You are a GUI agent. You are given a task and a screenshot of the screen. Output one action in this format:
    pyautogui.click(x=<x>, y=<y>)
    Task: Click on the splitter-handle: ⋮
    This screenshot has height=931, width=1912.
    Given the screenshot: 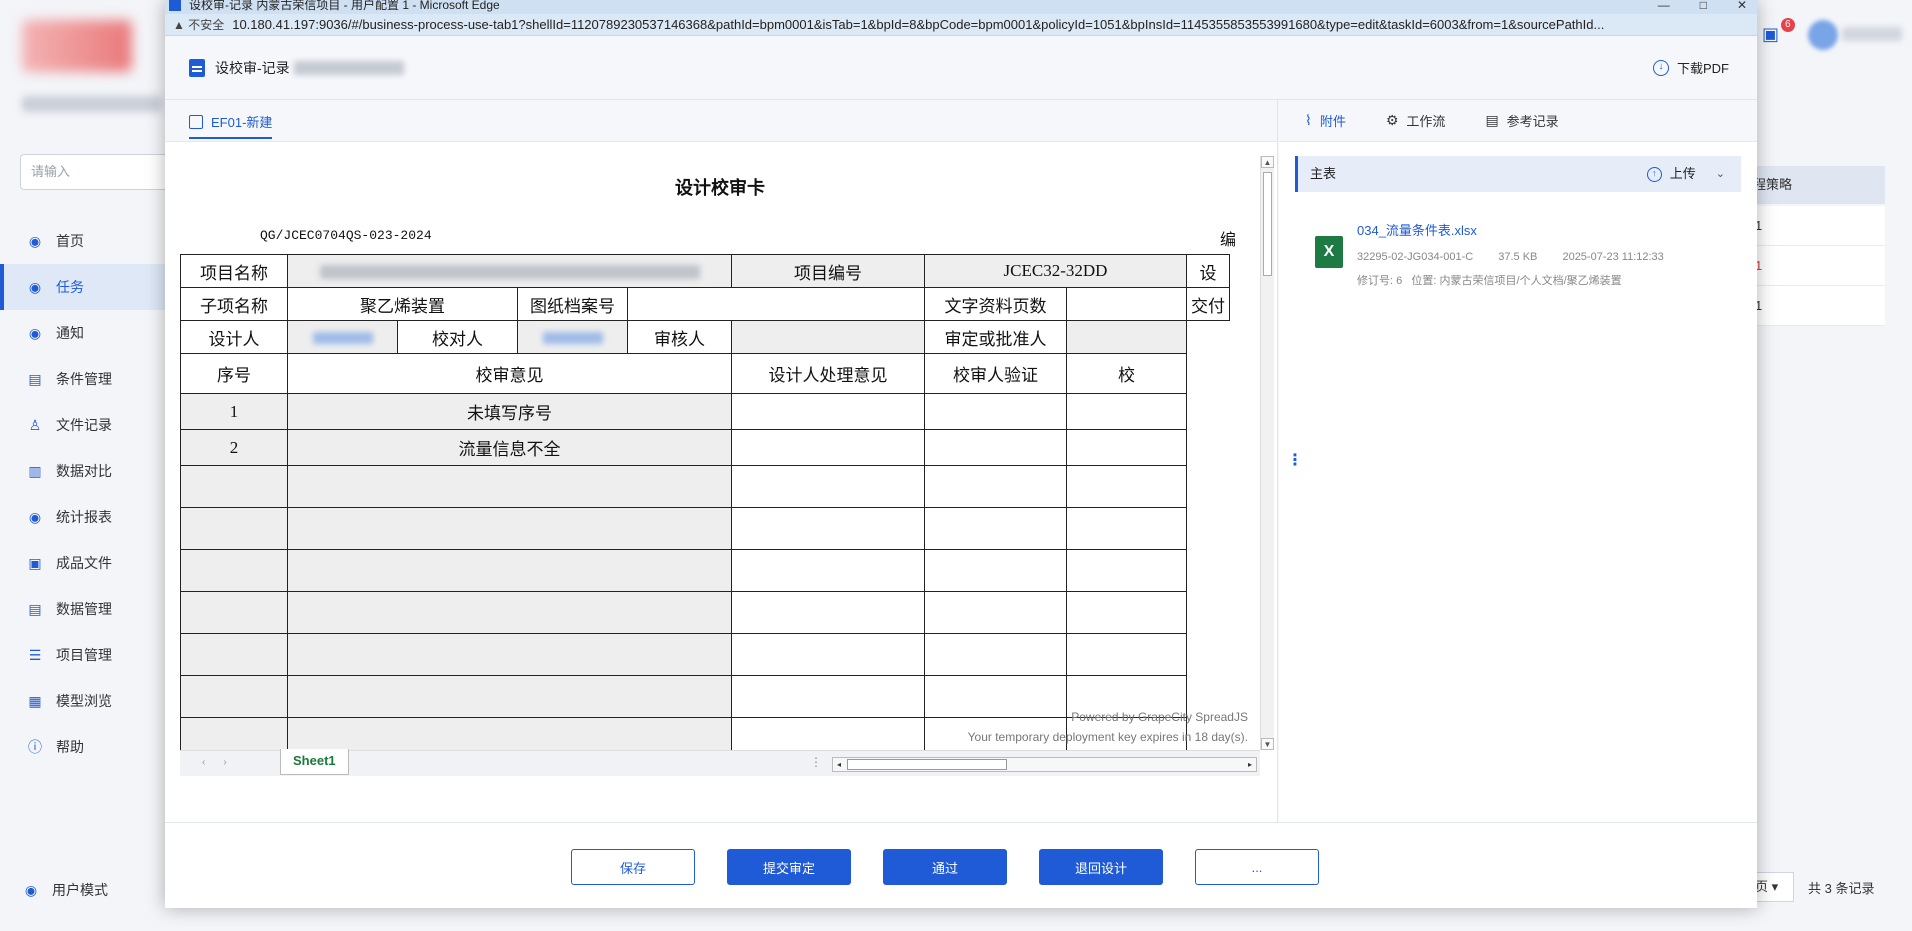 What is the action you would take?
    pyautogui.click(x=816, y=762)
    